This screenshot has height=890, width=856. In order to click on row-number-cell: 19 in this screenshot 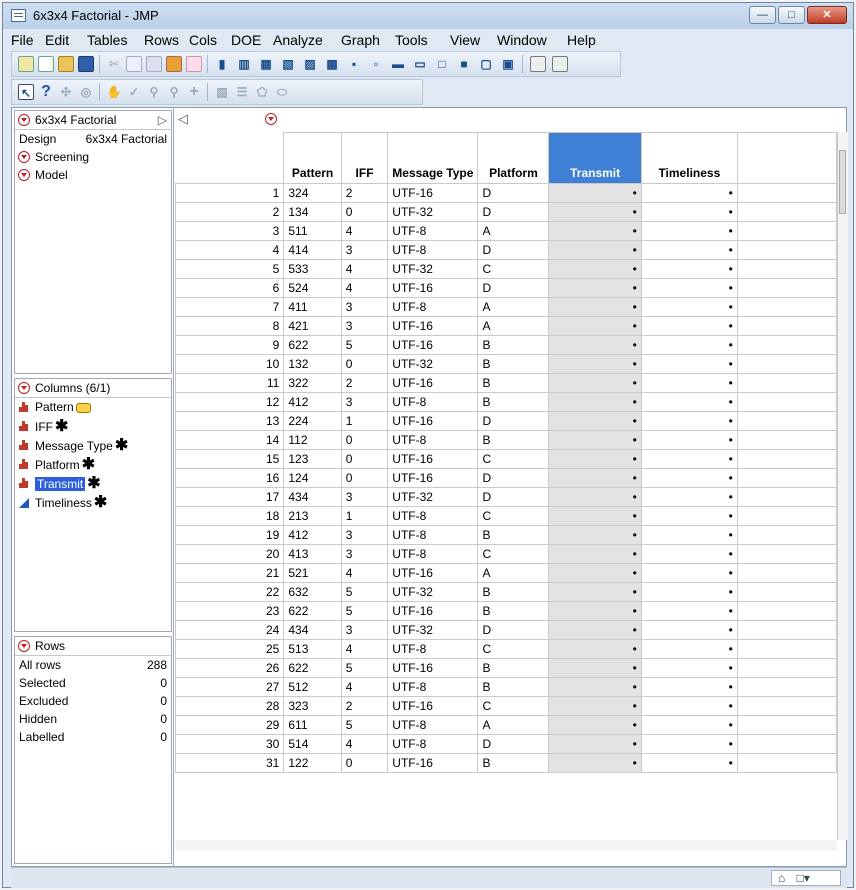, I will do `click(230, 535)`.